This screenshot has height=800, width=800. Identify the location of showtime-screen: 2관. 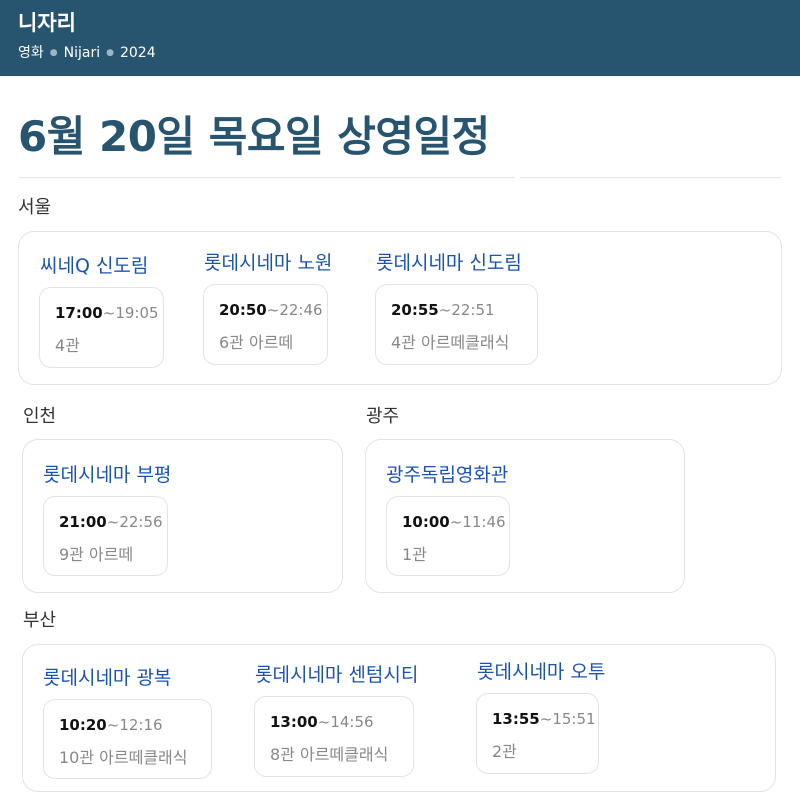
(504, 751).